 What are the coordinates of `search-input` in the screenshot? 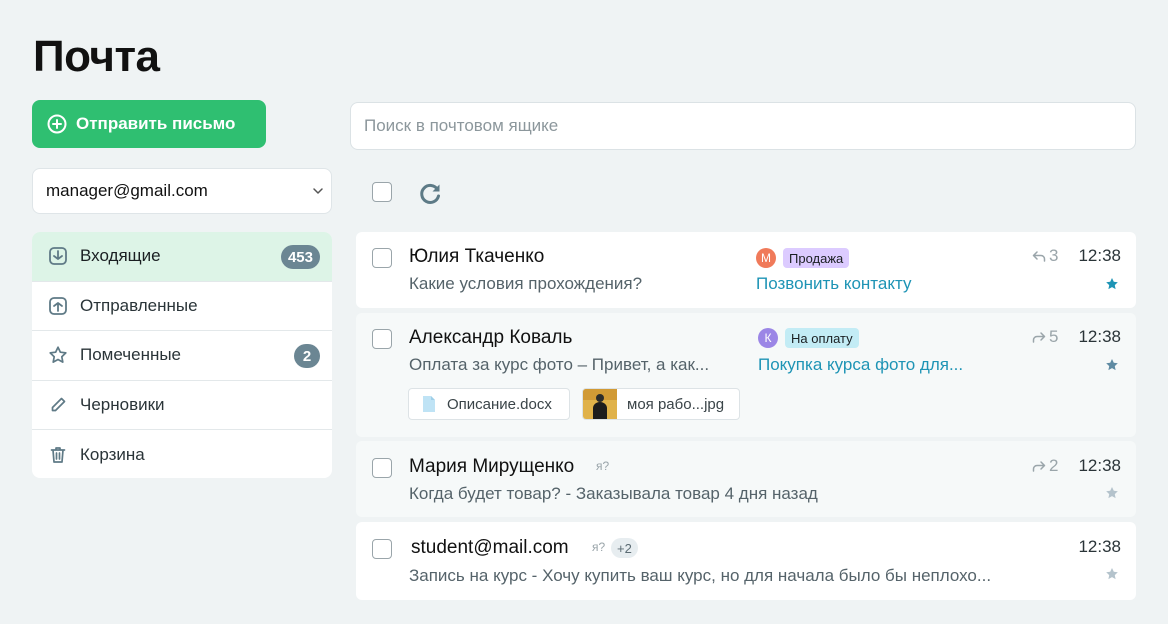 It's located at (743, 126).